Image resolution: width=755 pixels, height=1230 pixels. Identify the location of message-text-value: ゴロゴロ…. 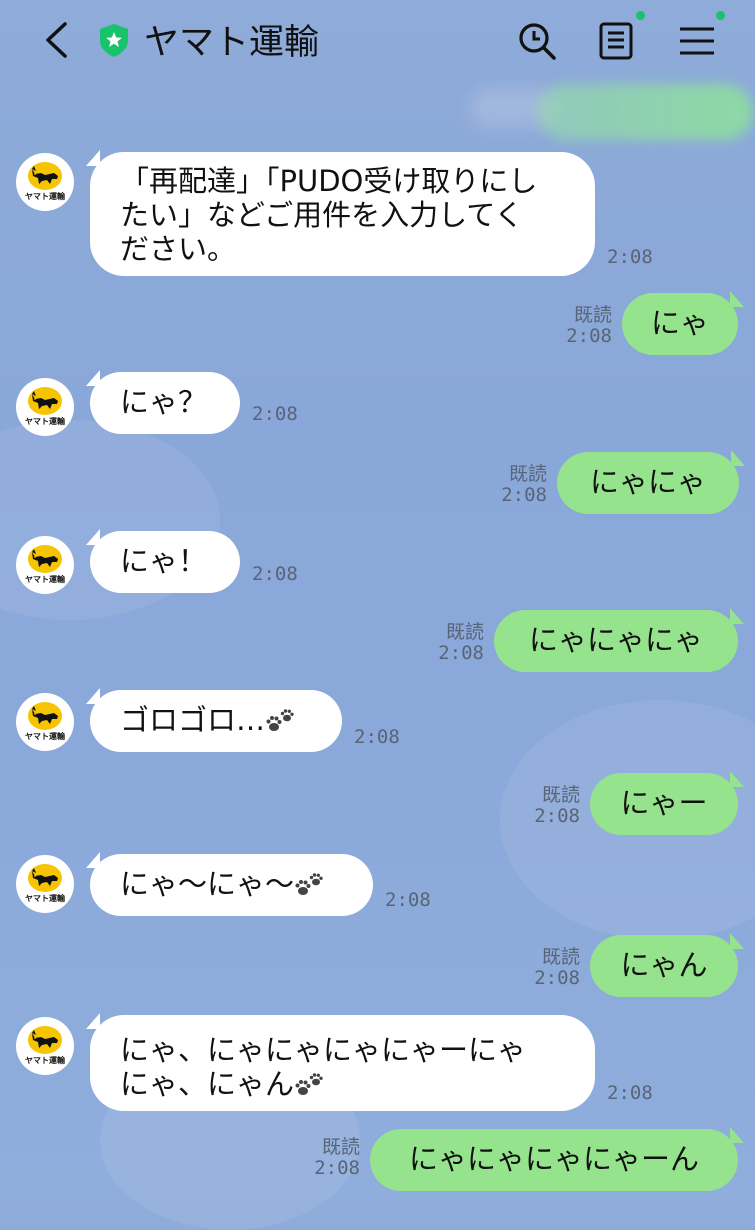
(193, 720).